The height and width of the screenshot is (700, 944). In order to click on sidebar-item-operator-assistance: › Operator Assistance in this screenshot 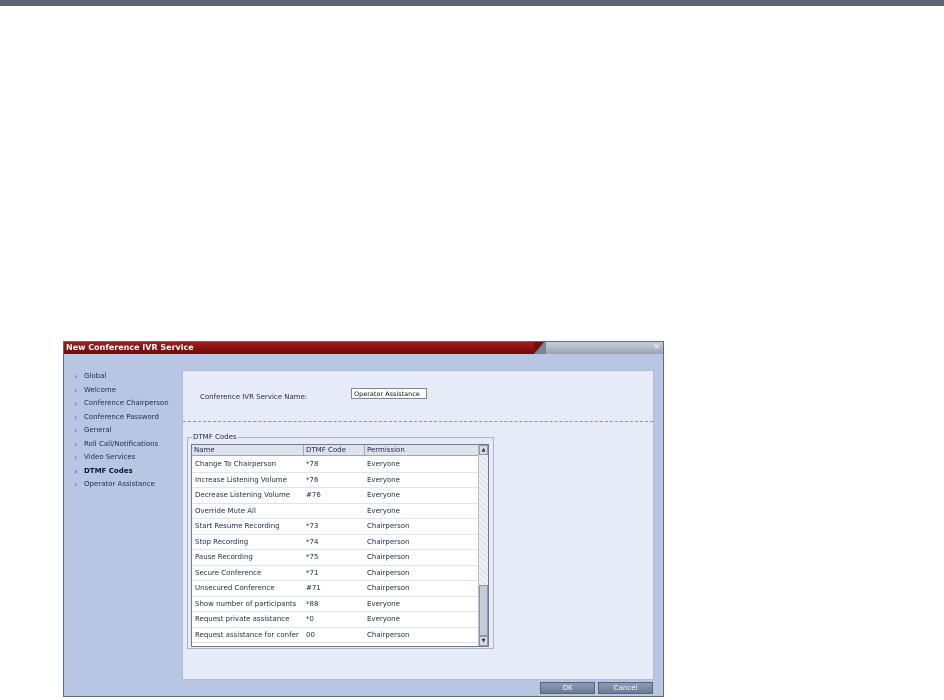, I will do `click(126, 485)`.